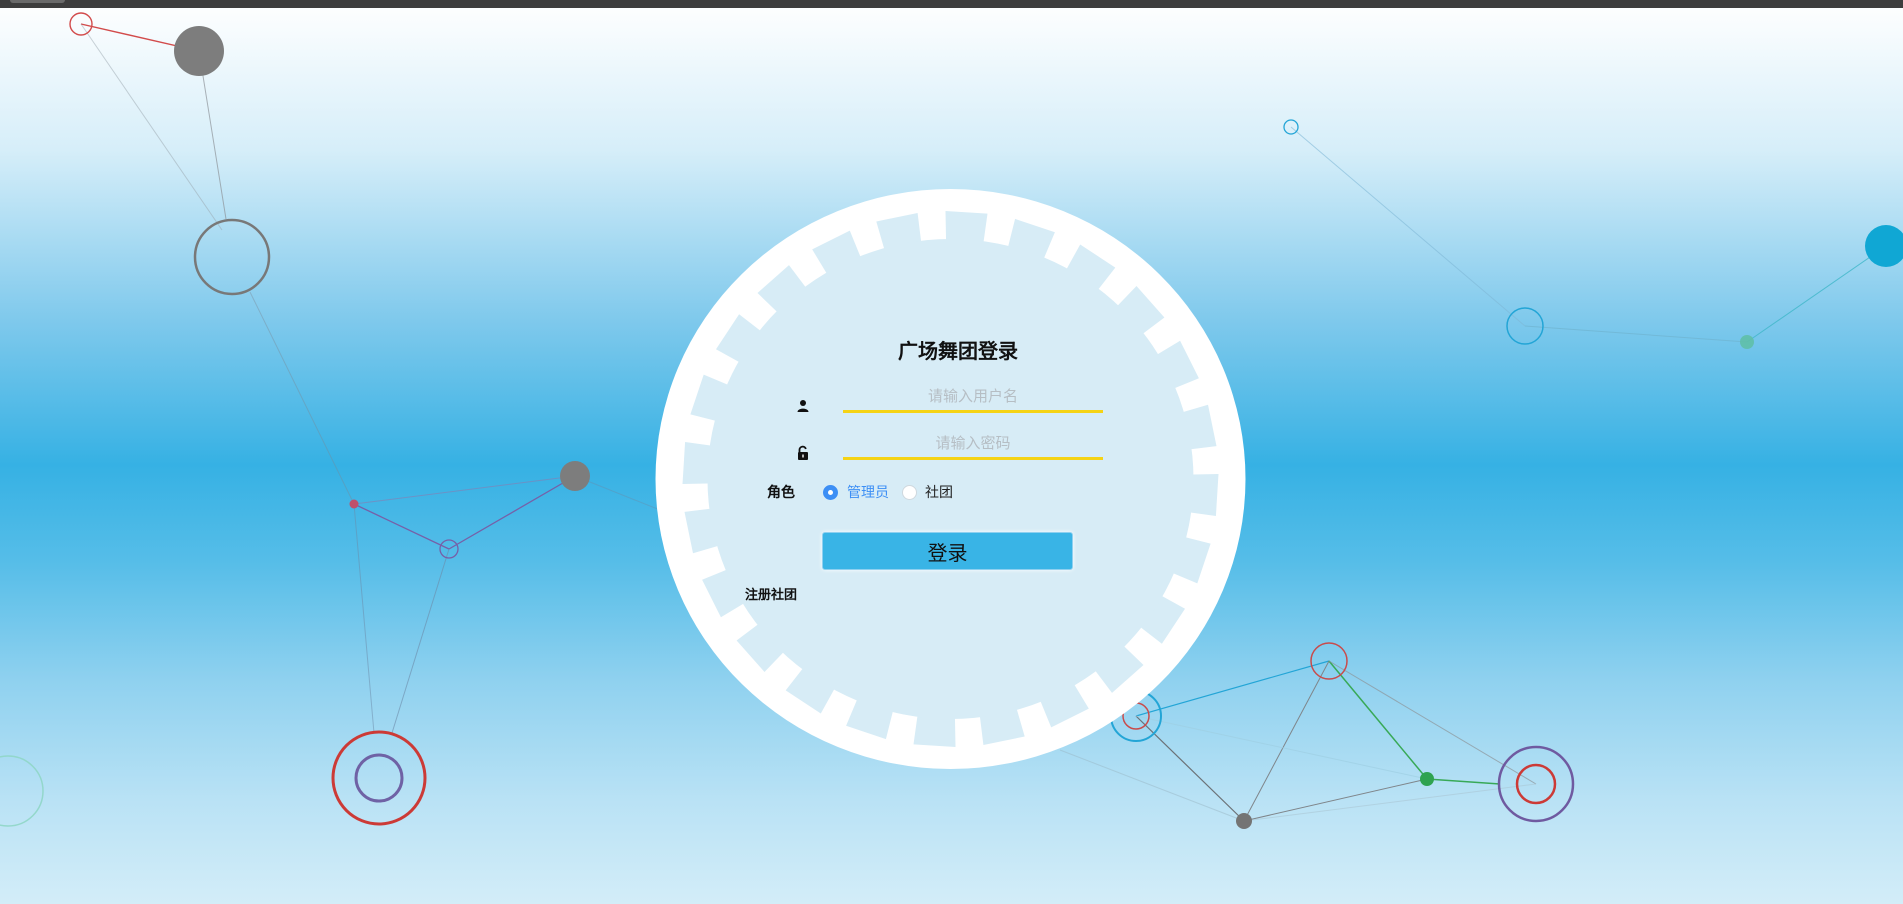 Image resolution: width=1903 pixels, height=904 pixels. Describe the element at coordinates (803, 406) in the screenshot. I see `user-icon` at that location.